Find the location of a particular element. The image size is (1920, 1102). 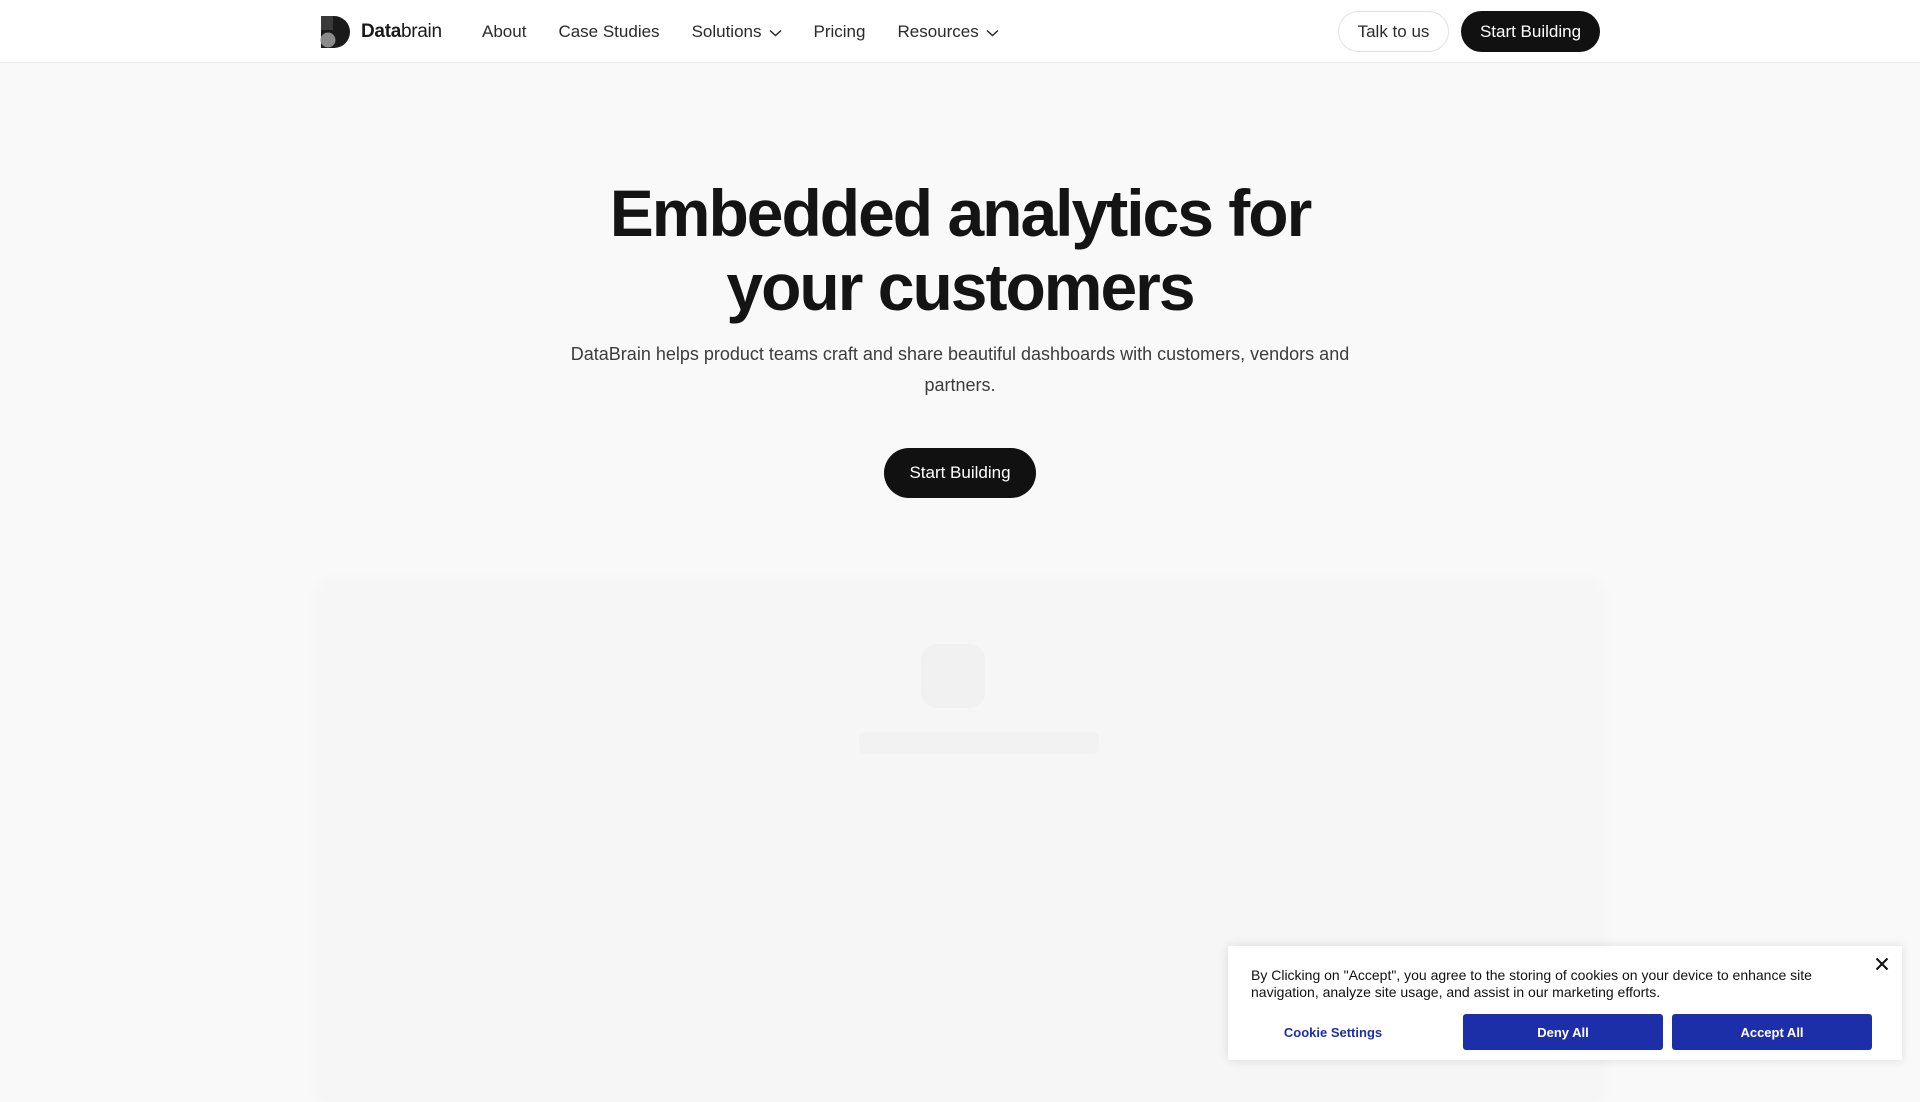

nav-item-about: About is located at coordinates (504, 32).